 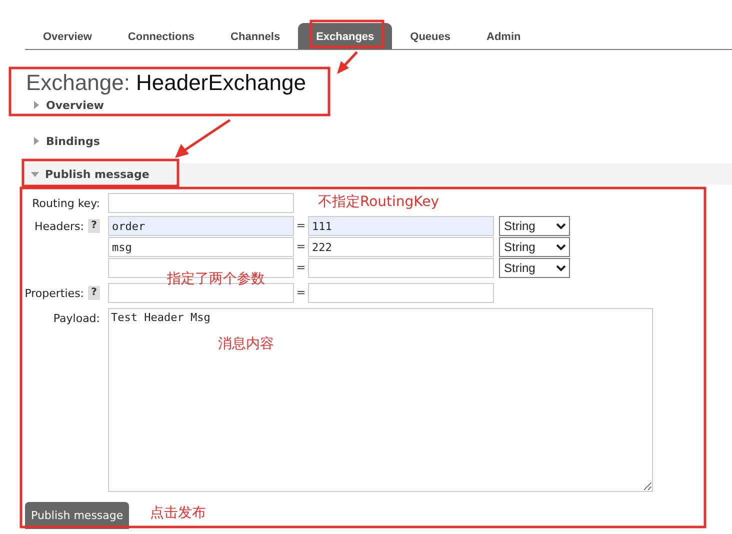 What do you see at coordinates (97, 174) in the screenshot?
I see `section-title: Publish message` at bounding box center [97, 174].